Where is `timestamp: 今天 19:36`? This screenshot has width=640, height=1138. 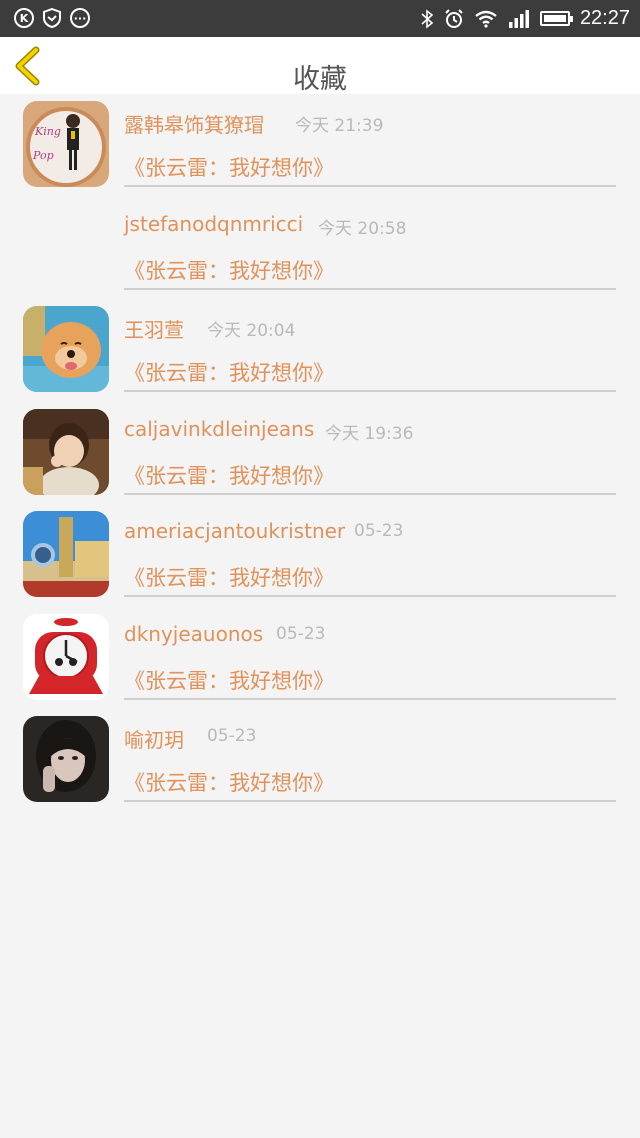 timestamp: 今天 19:36 is located at coordinates (369, 433).